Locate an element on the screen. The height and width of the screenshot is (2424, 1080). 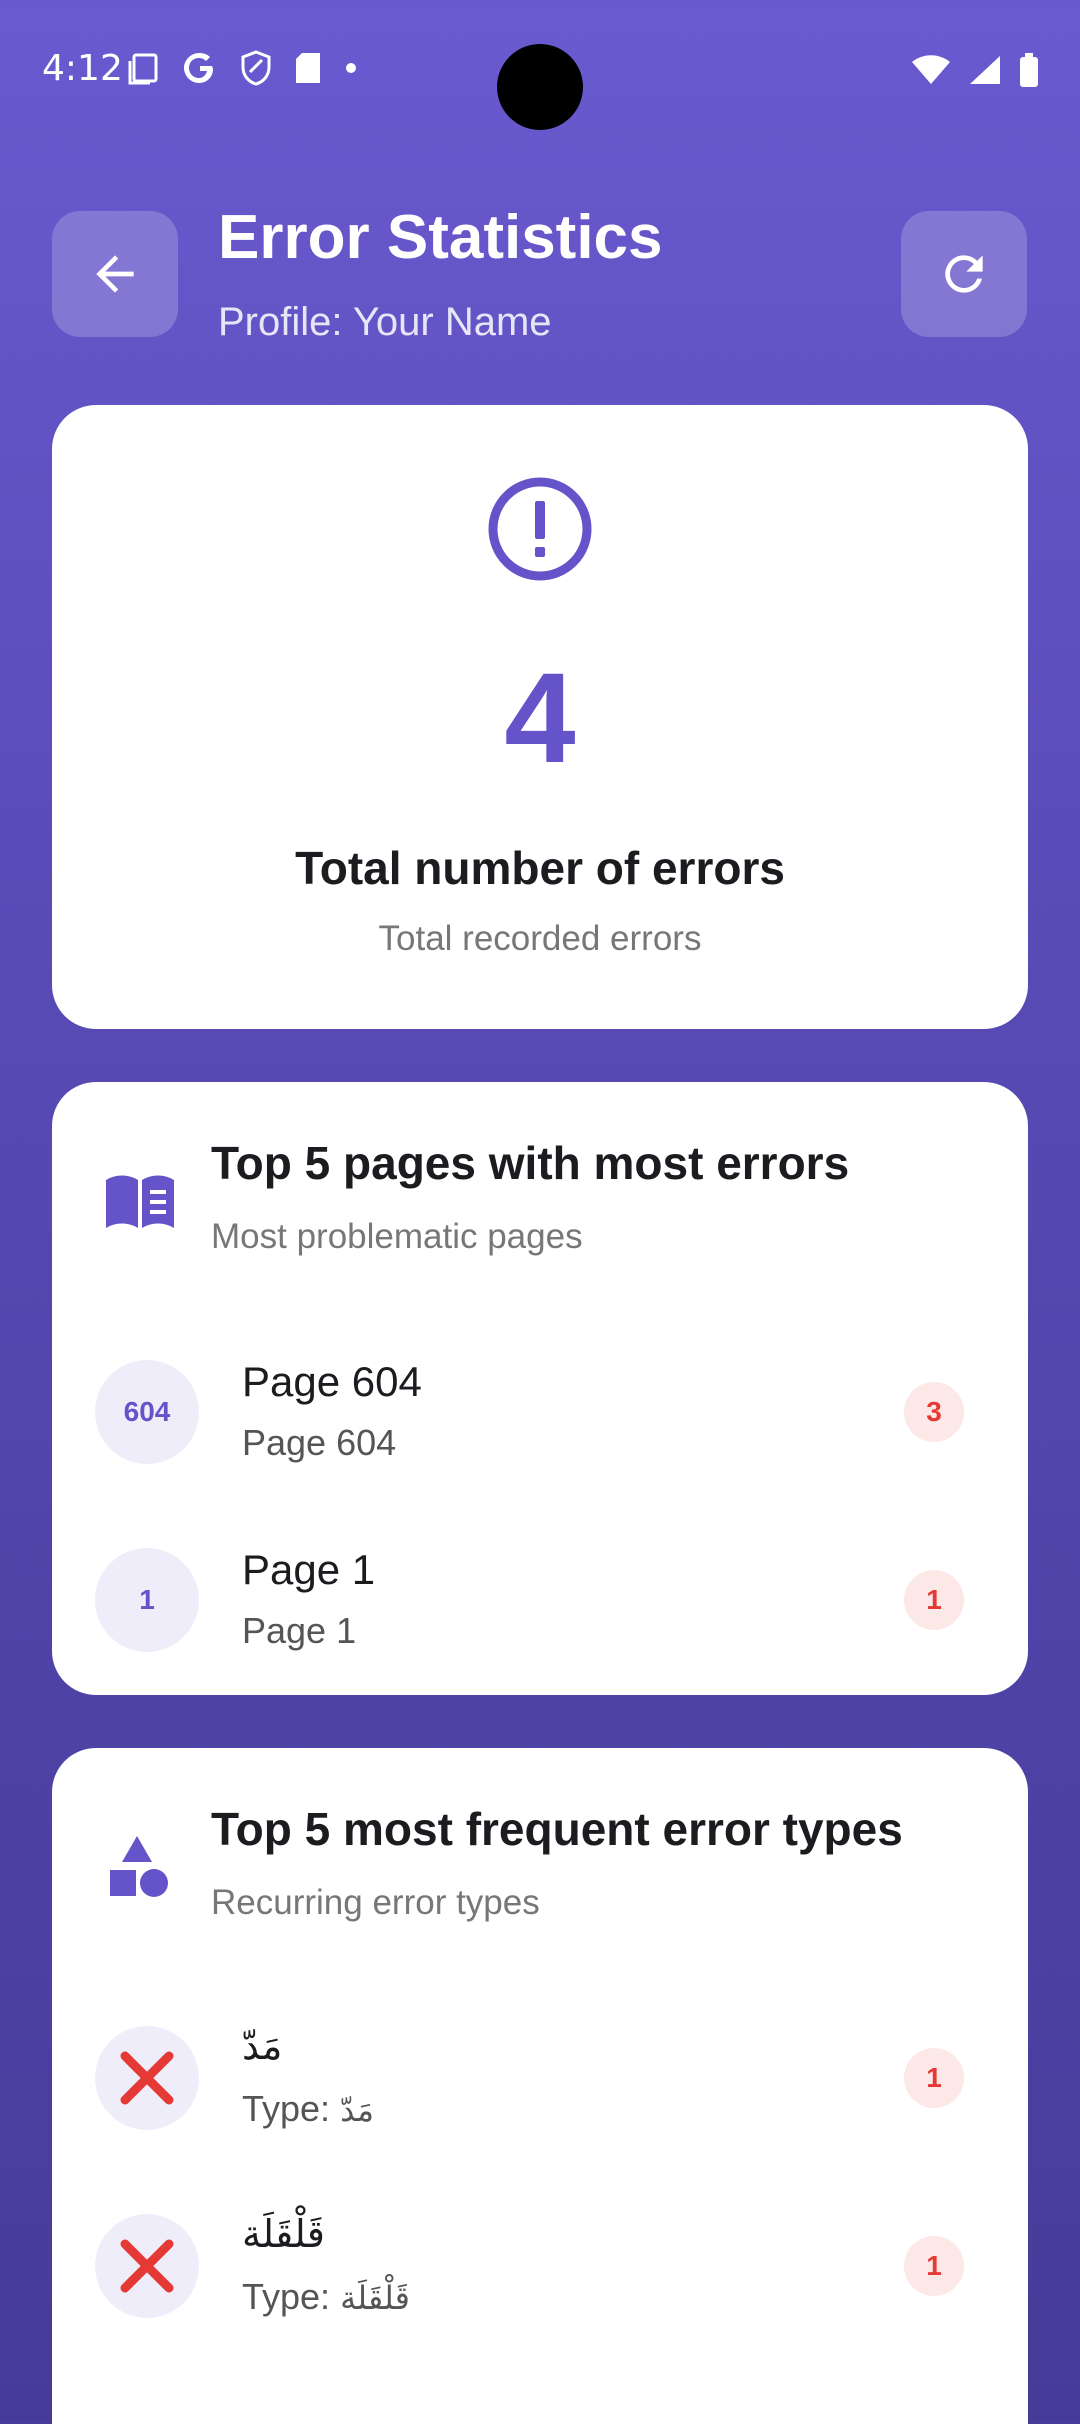
error-type-subtitle: Type: قَلْقَلَة is located at coordinates (326, 2297).